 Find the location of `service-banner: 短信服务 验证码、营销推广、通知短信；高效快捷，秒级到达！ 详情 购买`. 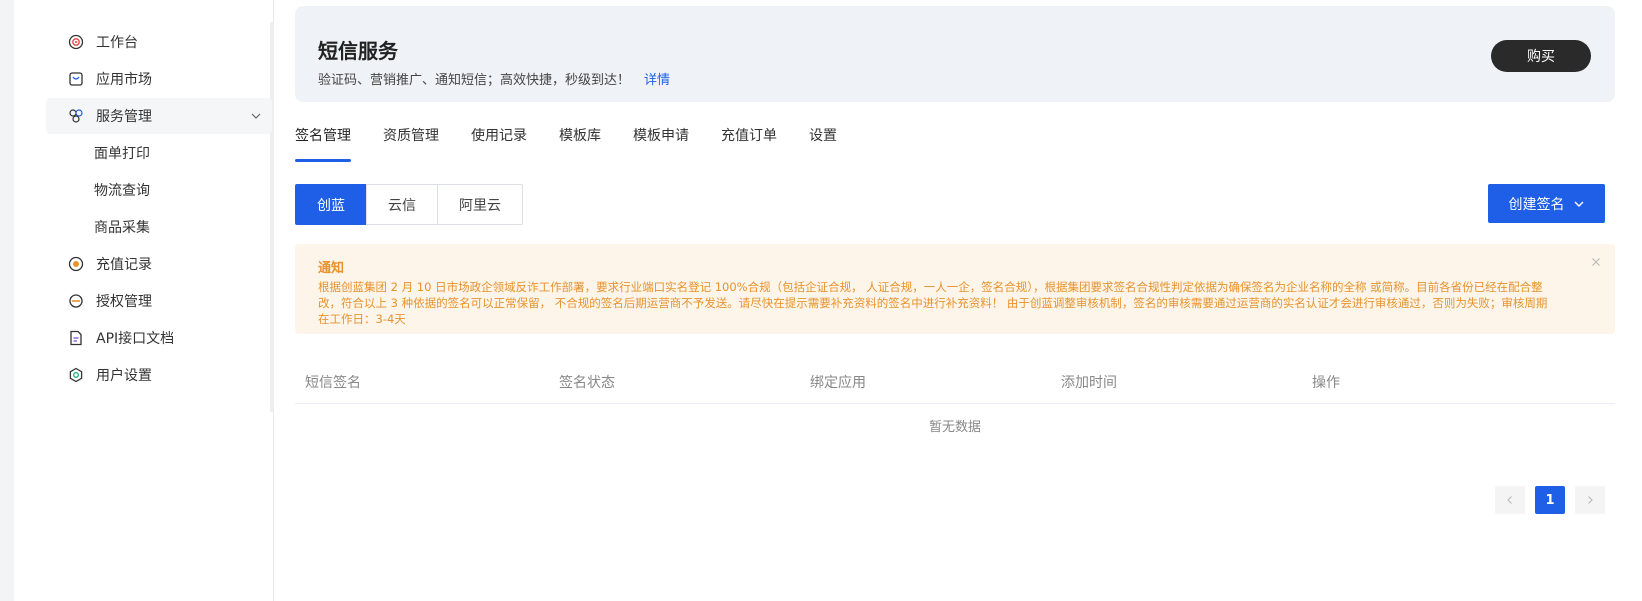

service-banner: 短信服务 验证码、营销推广、通知短信；高效快捷，秒级到达！ 详情 购买 is located at coordinates (955, 54).